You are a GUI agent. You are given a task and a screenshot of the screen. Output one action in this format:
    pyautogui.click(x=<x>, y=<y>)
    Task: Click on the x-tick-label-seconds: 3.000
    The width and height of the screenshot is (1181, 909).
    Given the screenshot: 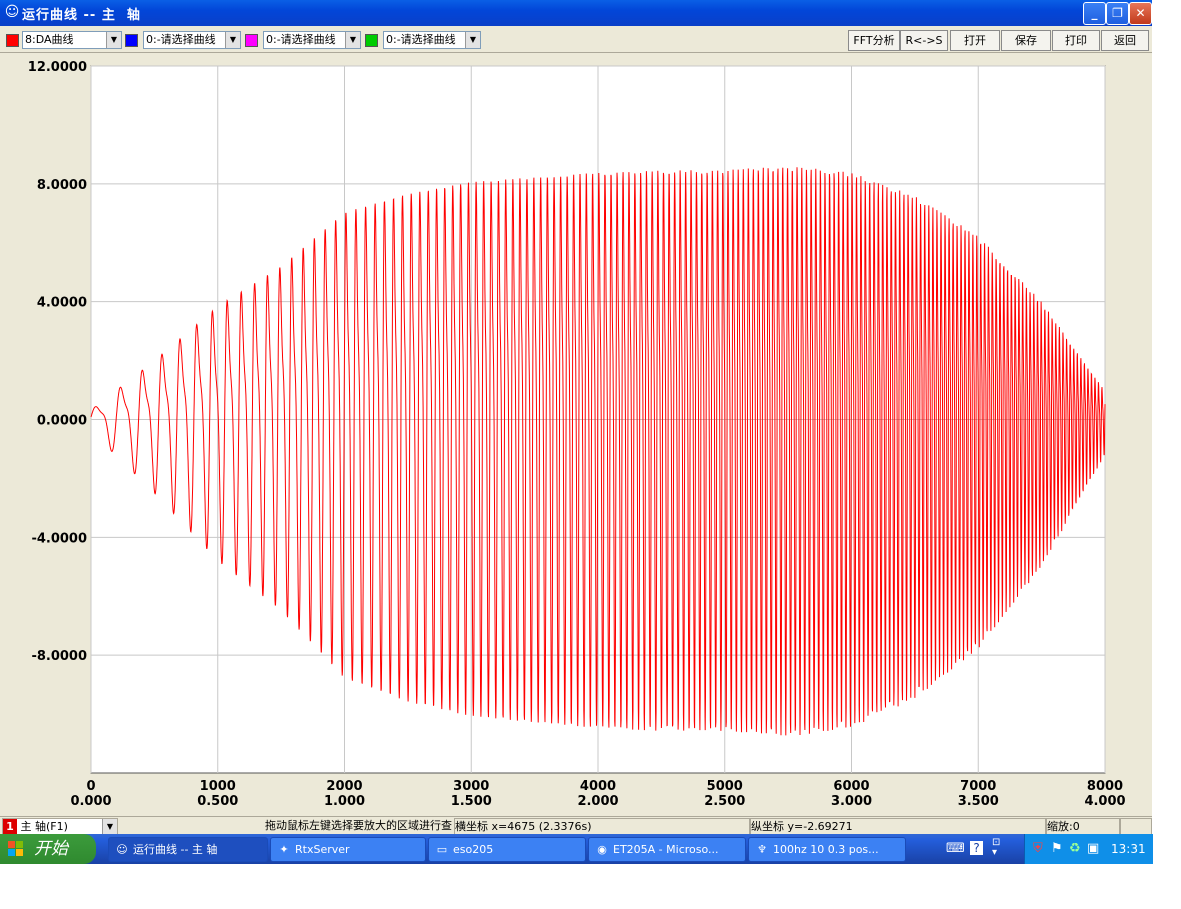 What is the action you would take?
    pyautogui.click(x=851, y=801)
    